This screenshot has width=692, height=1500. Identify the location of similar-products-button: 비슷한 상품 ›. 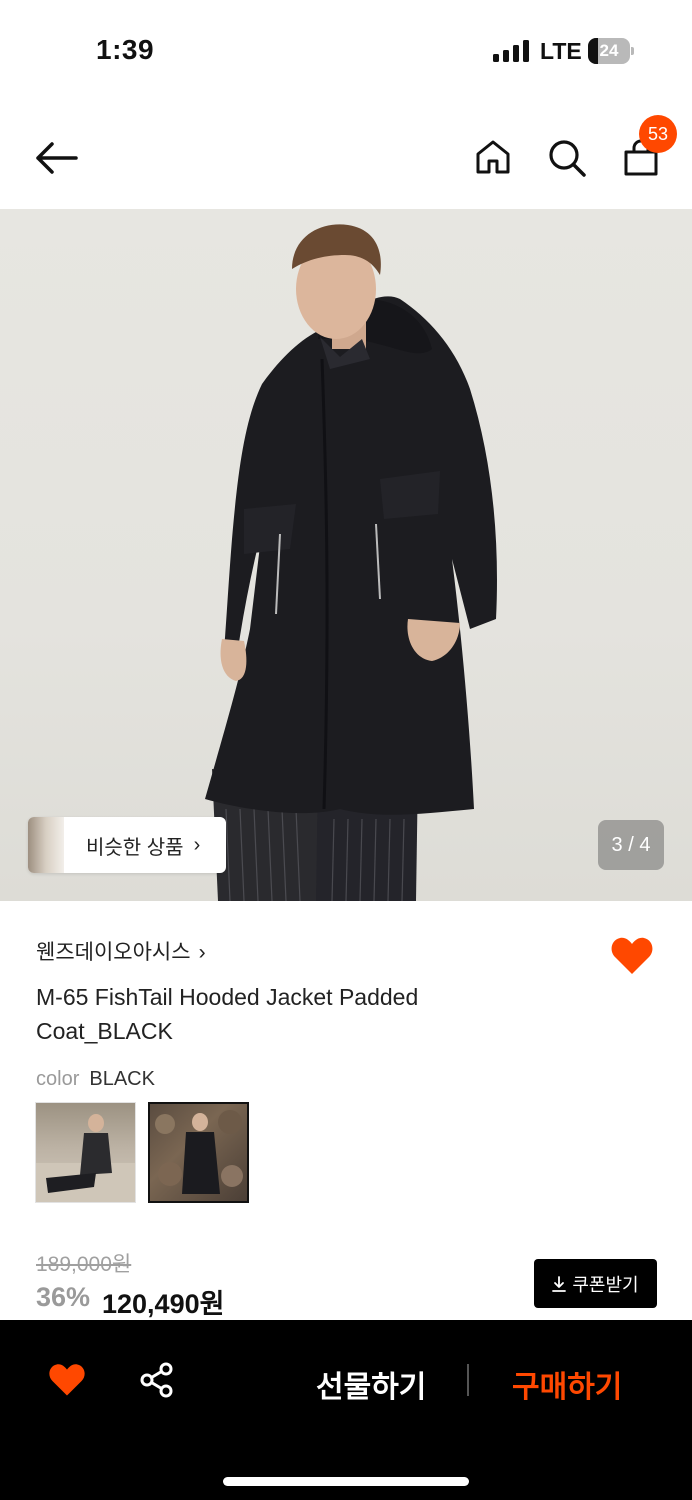
(127, 845).